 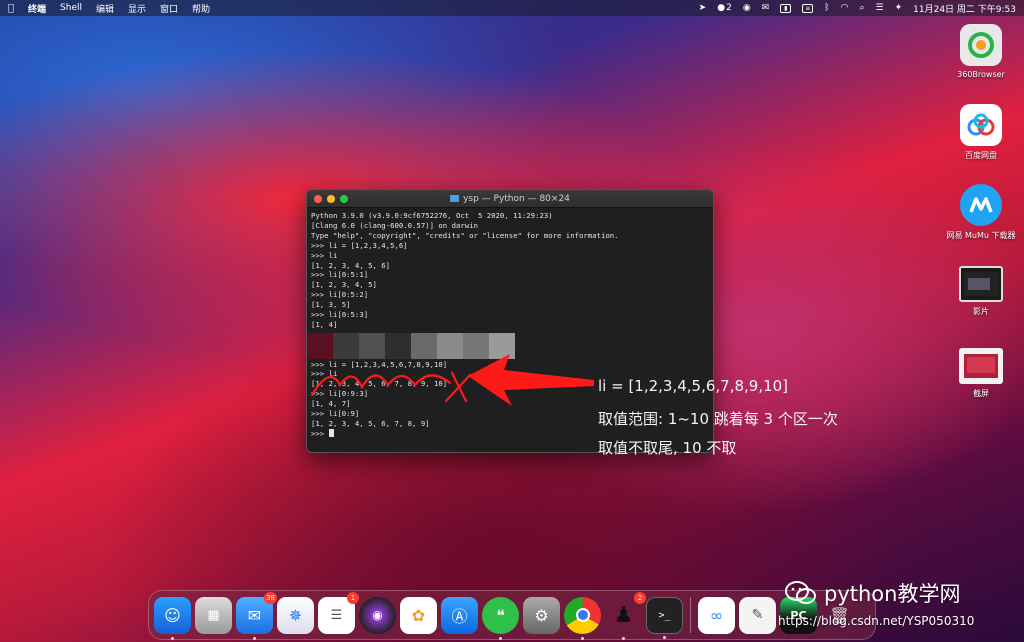 I want to click on battery-icon: ▮, so click(x=786, y=8).